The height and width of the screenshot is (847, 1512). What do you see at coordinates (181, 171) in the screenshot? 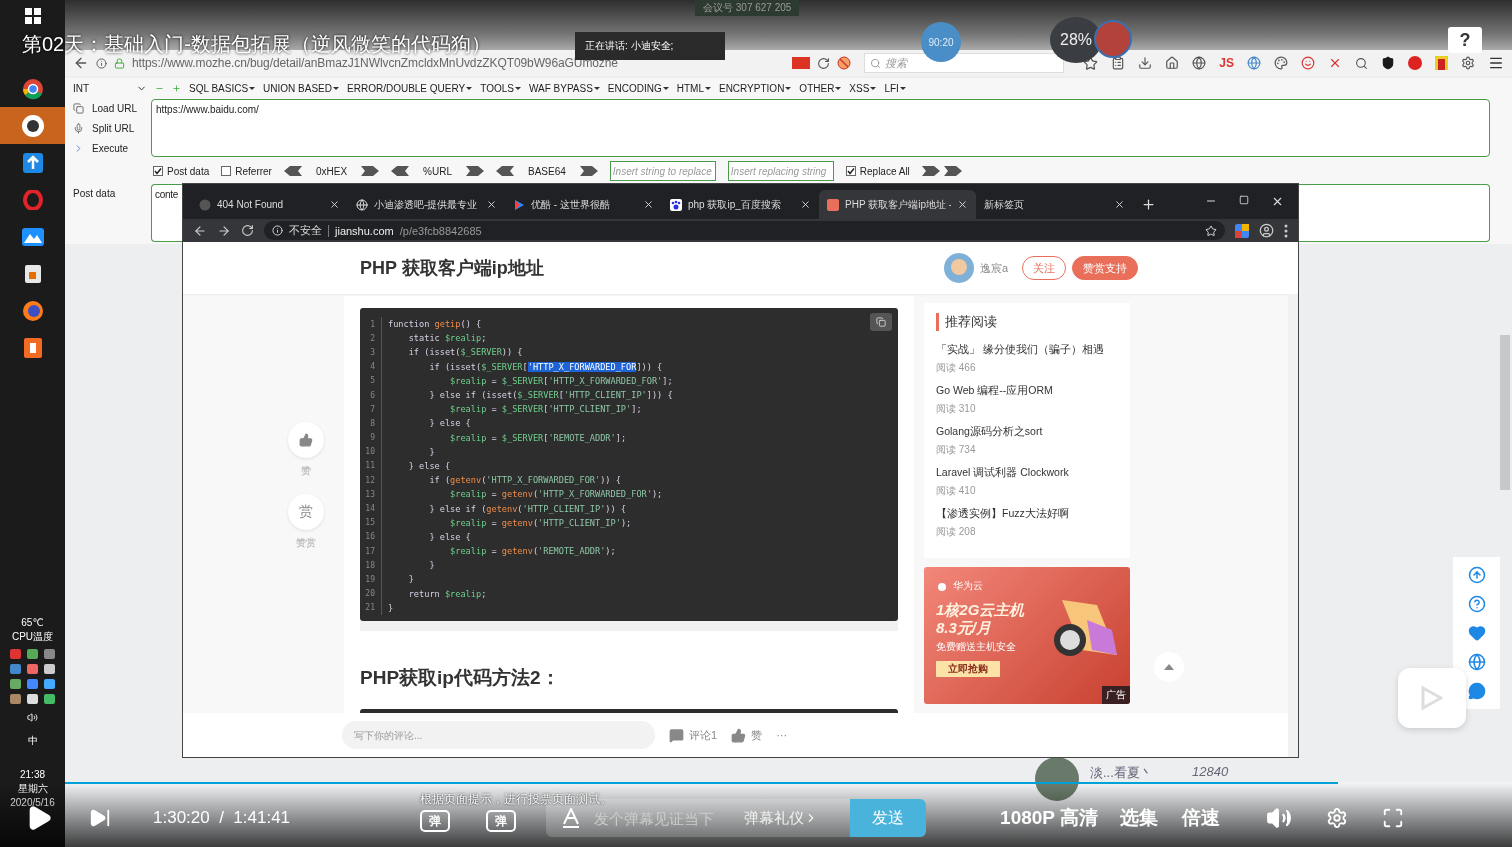
I see `checkbox-option: Post data` at bounding box center [181, 171].